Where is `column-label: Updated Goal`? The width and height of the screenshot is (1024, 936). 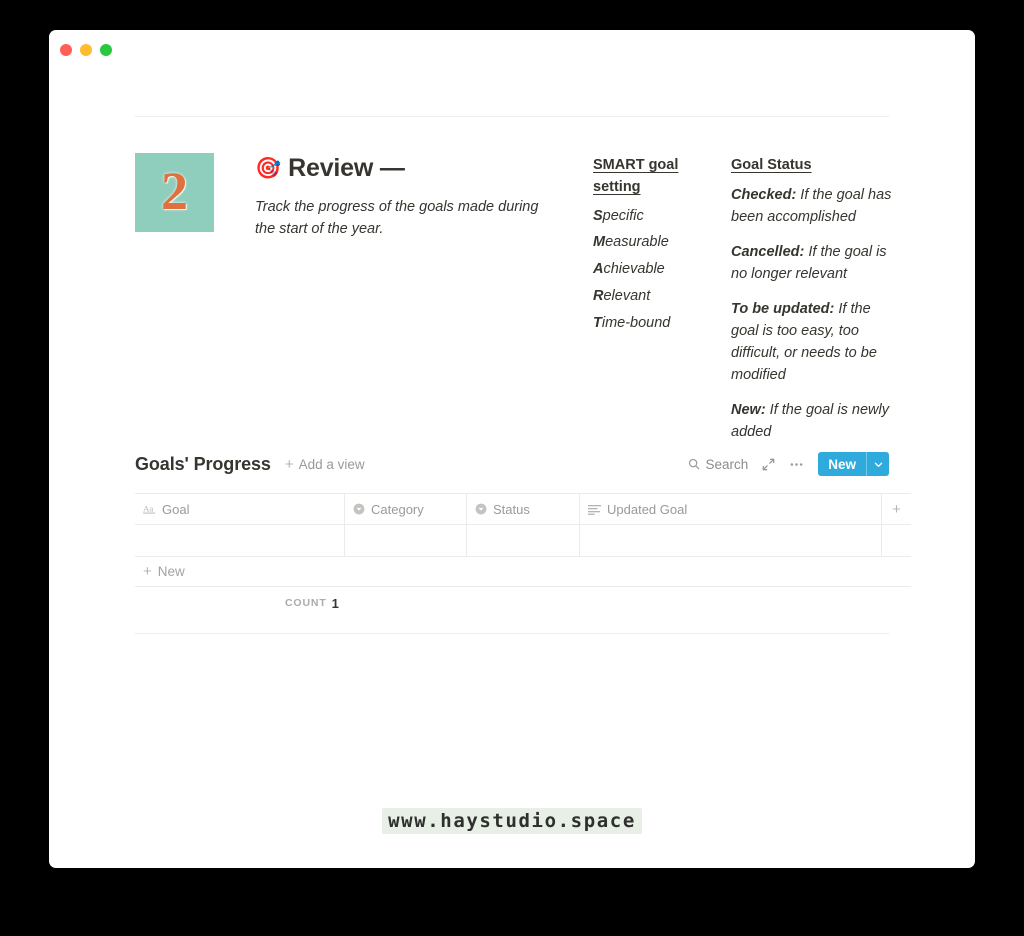 column-label: Updated Goal is located at coordinates (647, 509).